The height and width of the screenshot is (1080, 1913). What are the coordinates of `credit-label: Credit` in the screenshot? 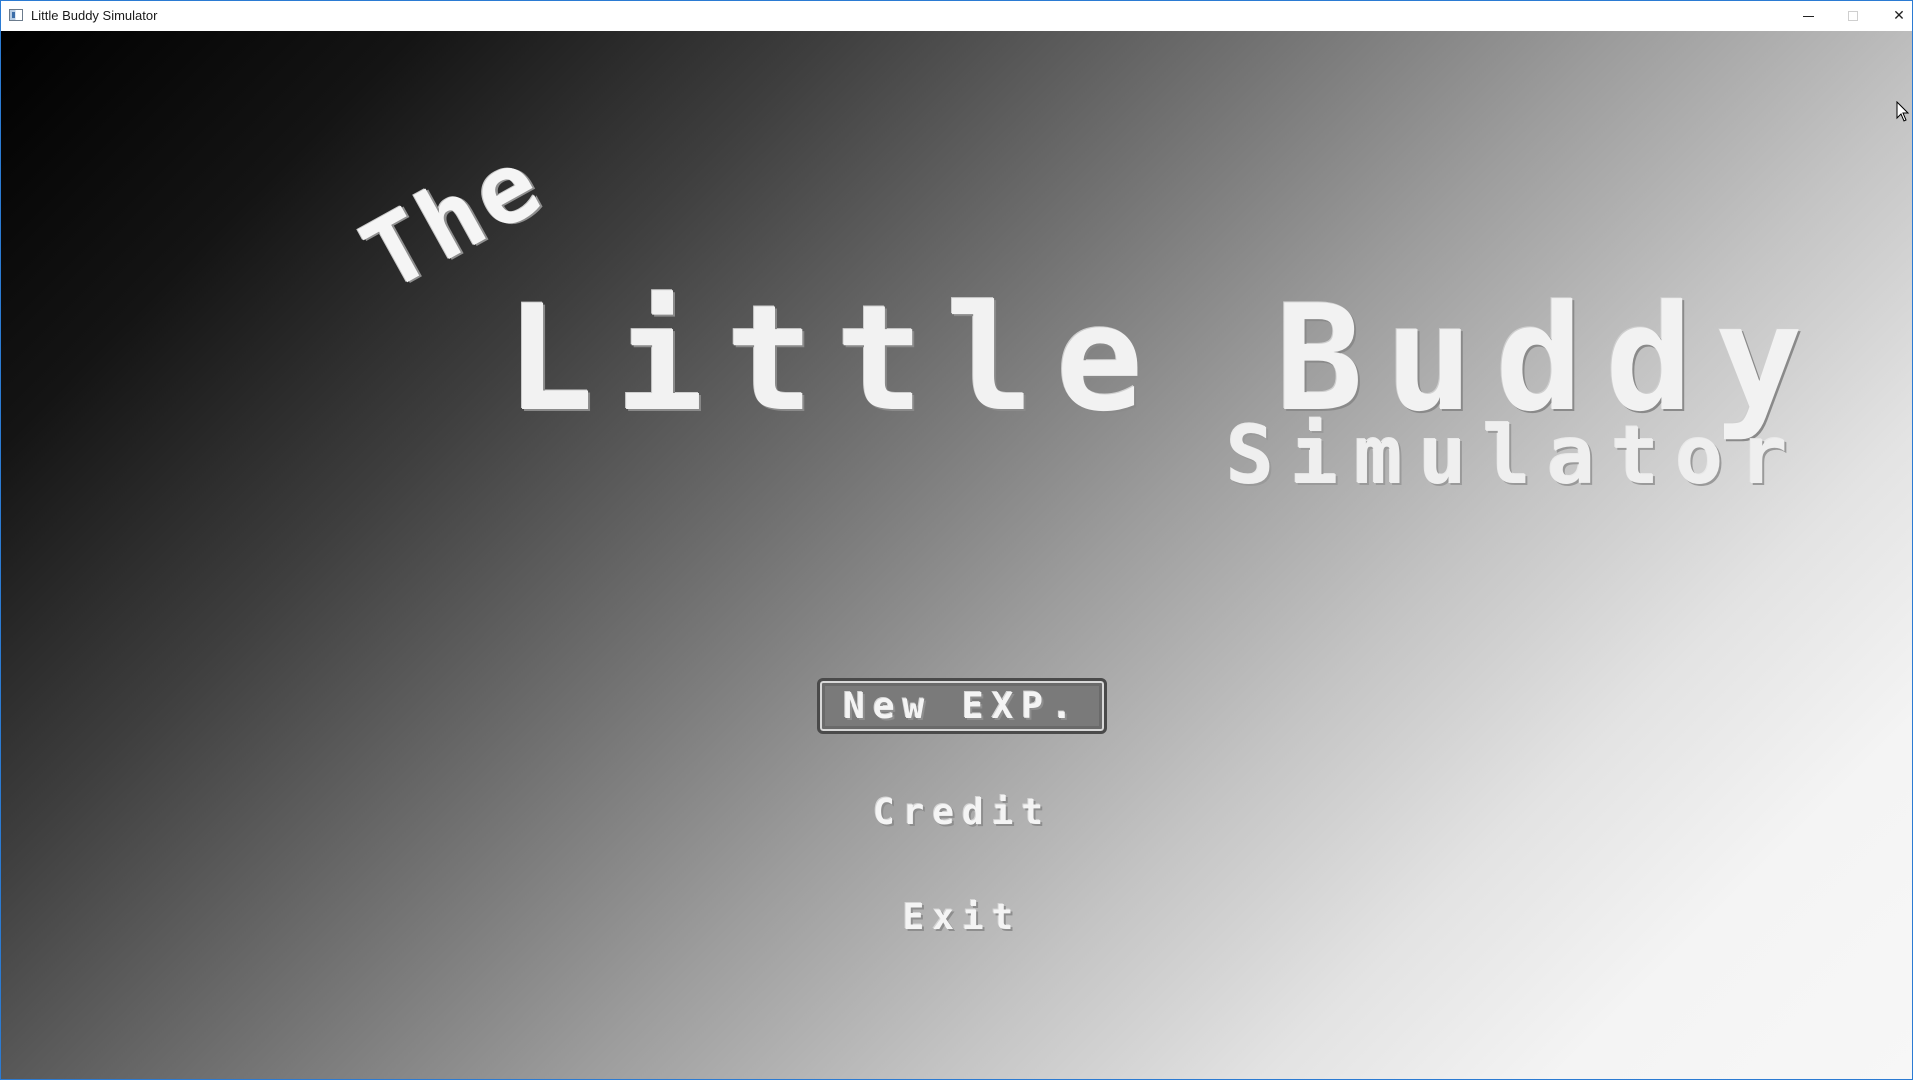 It's located at (962, 812).